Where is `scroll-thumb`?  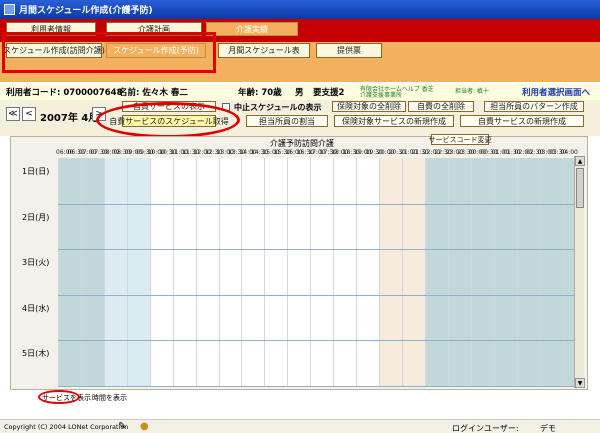
scroll-thumb is located at coordinates (580, 188).